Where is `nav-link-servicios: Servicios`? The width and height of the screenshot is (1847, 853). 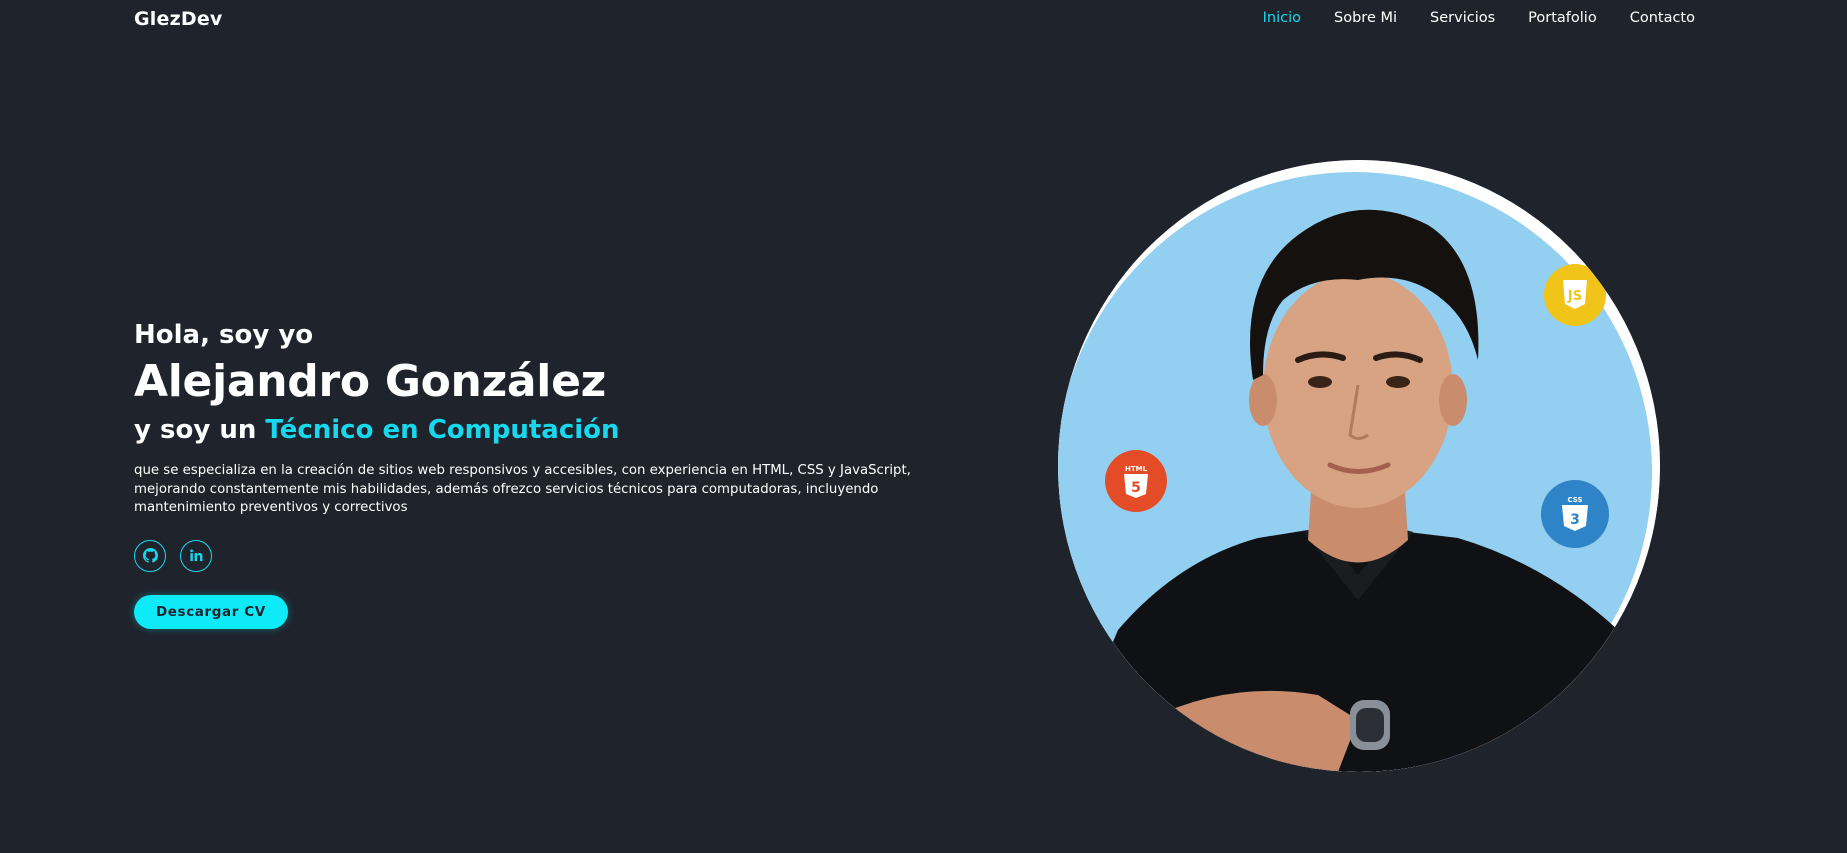
nav-link-servicios: Servicios is located at coordinates (1462, 18).